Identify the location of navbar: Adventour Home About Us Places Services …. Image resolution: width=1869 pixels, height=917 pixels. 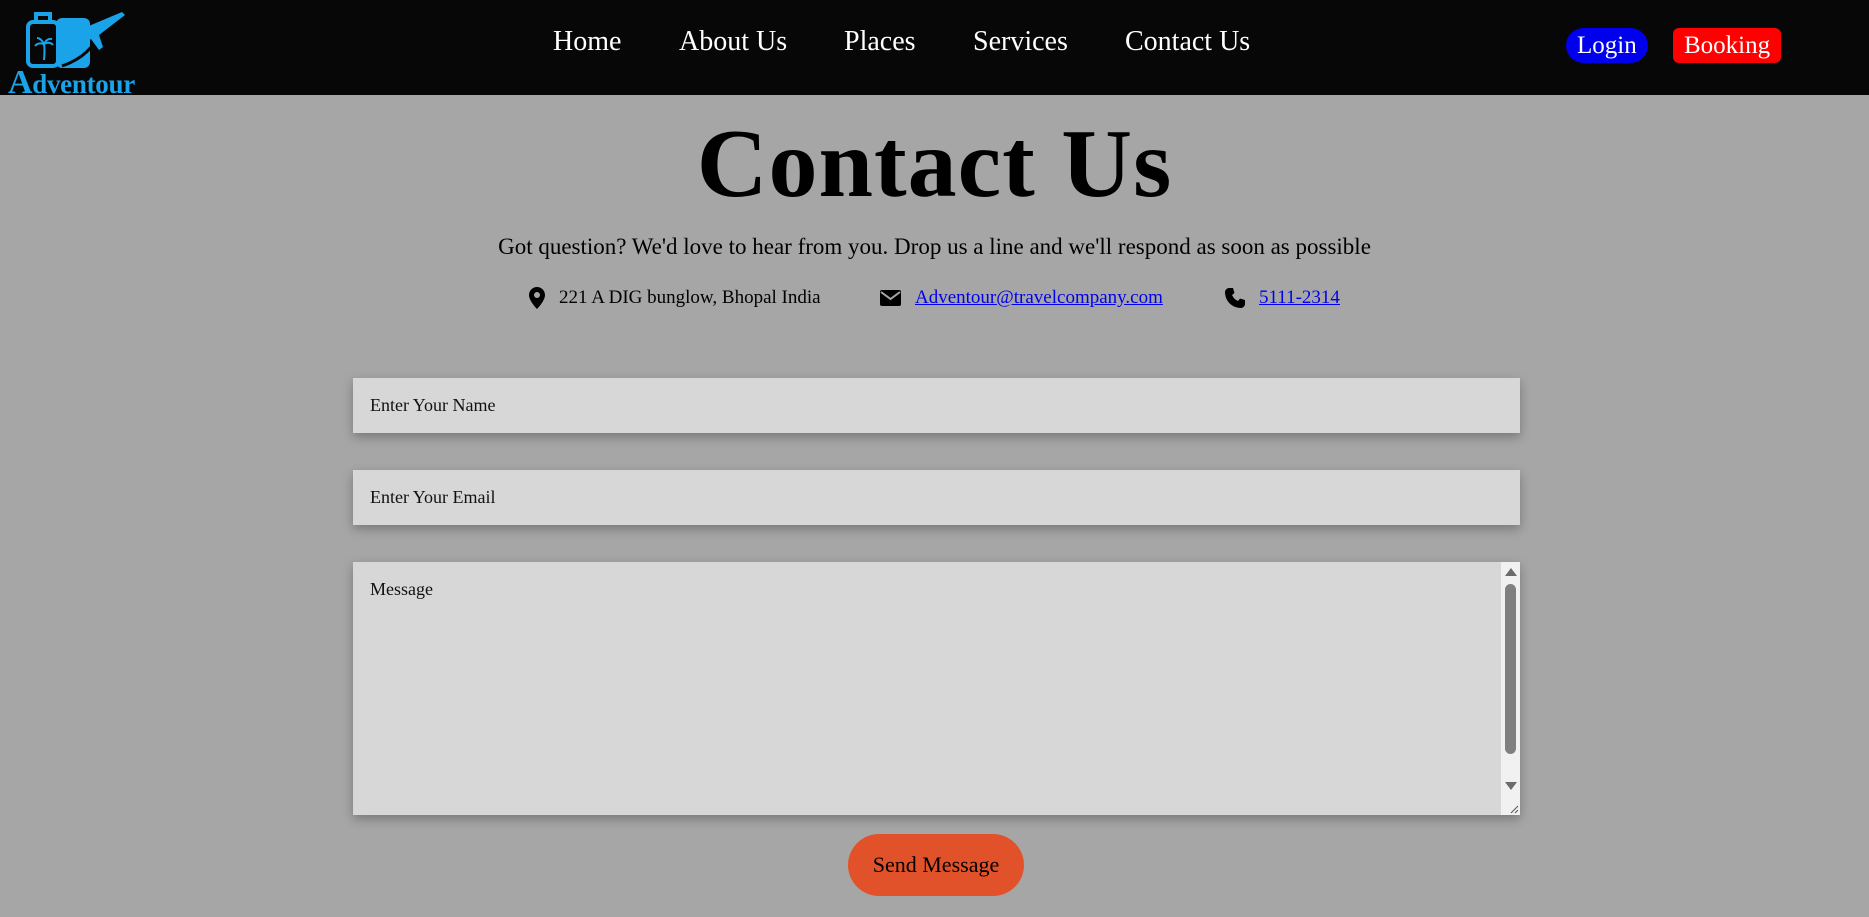
(934, 50).